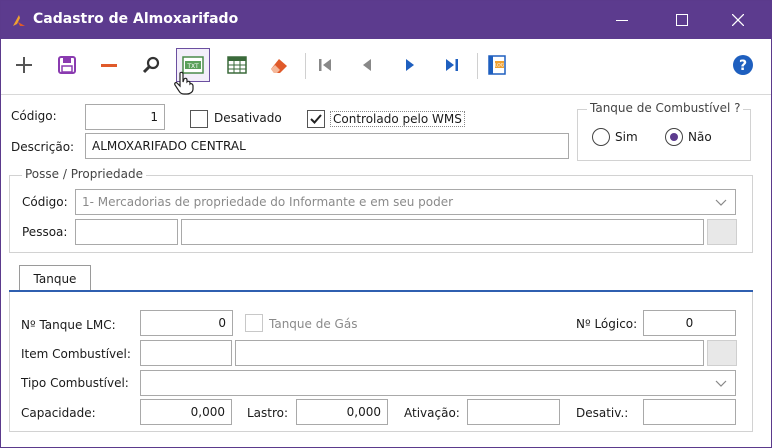 The height and width of the screenshot is (448, 772). I want to click on maximize-button, so click(682, 20).